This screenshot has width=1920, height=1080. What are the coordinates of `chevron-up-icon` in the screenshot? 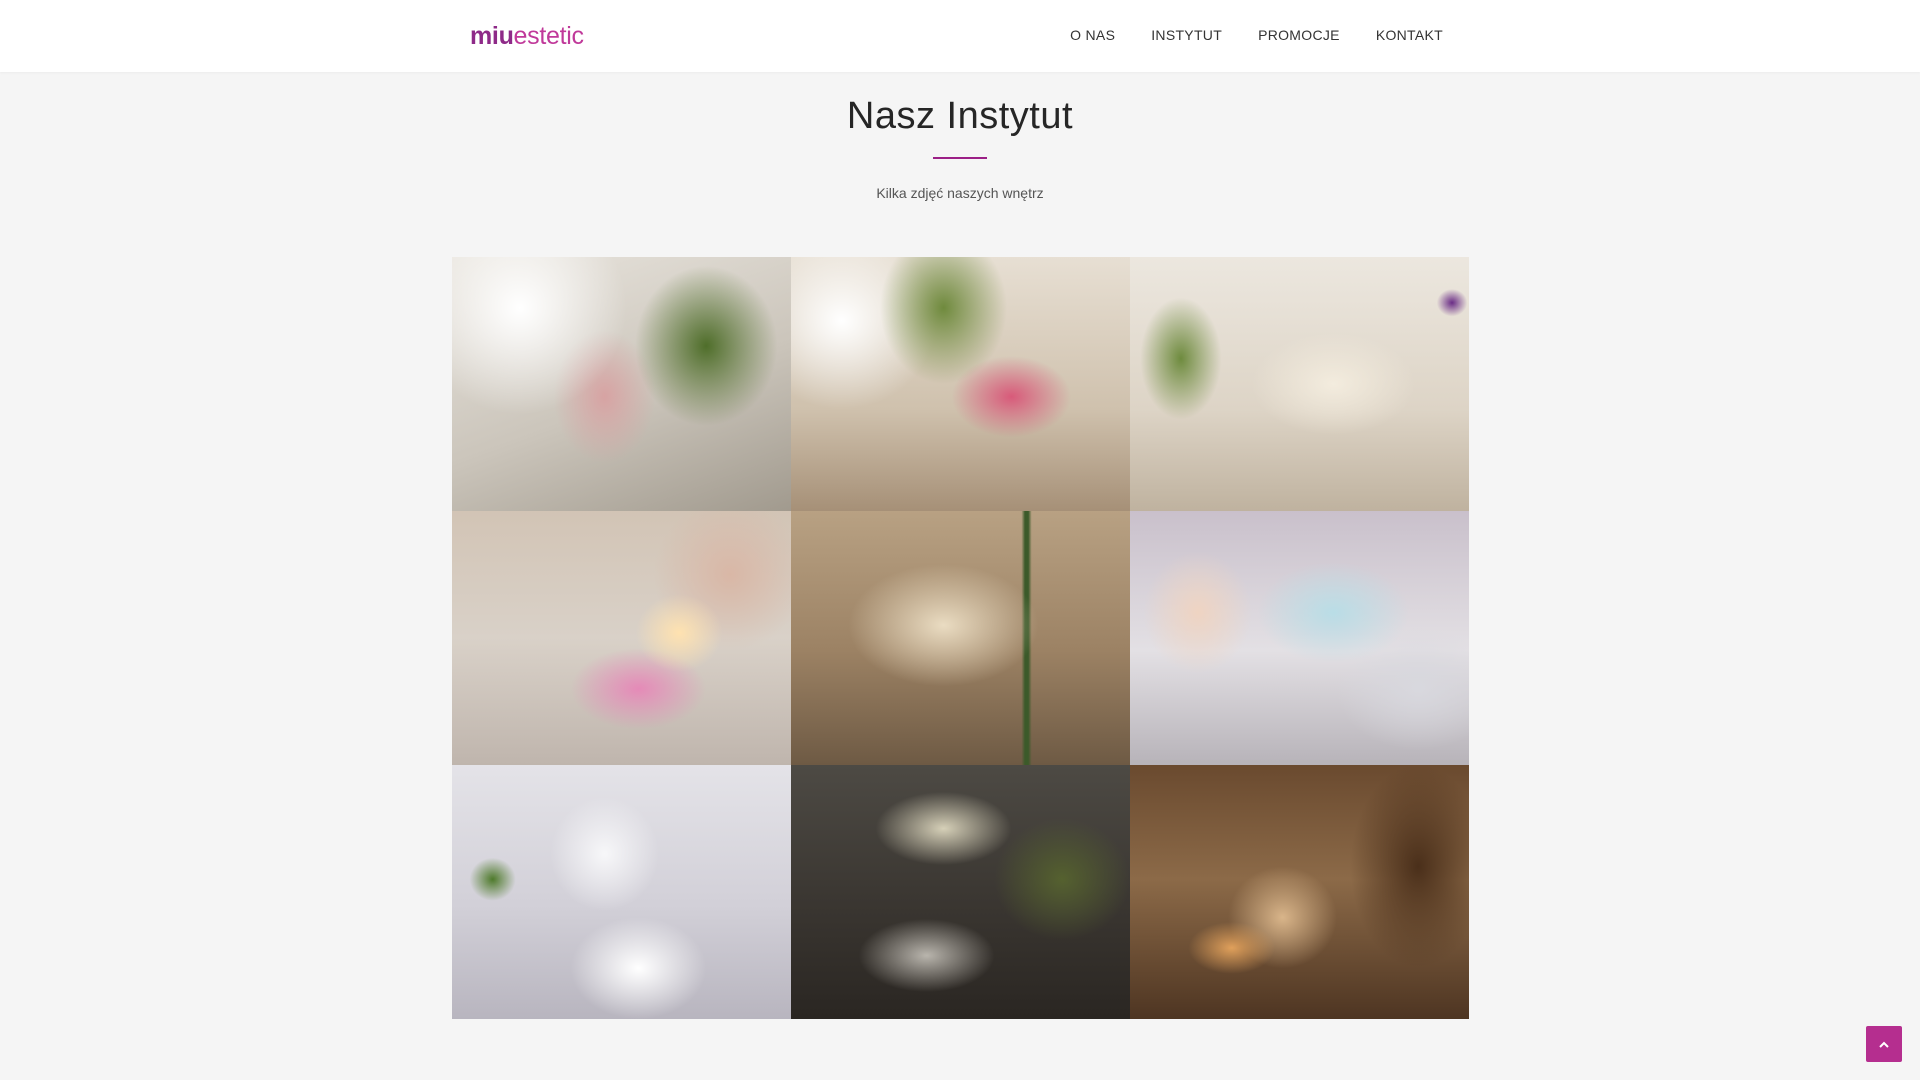 It's located at (1884, 1044).